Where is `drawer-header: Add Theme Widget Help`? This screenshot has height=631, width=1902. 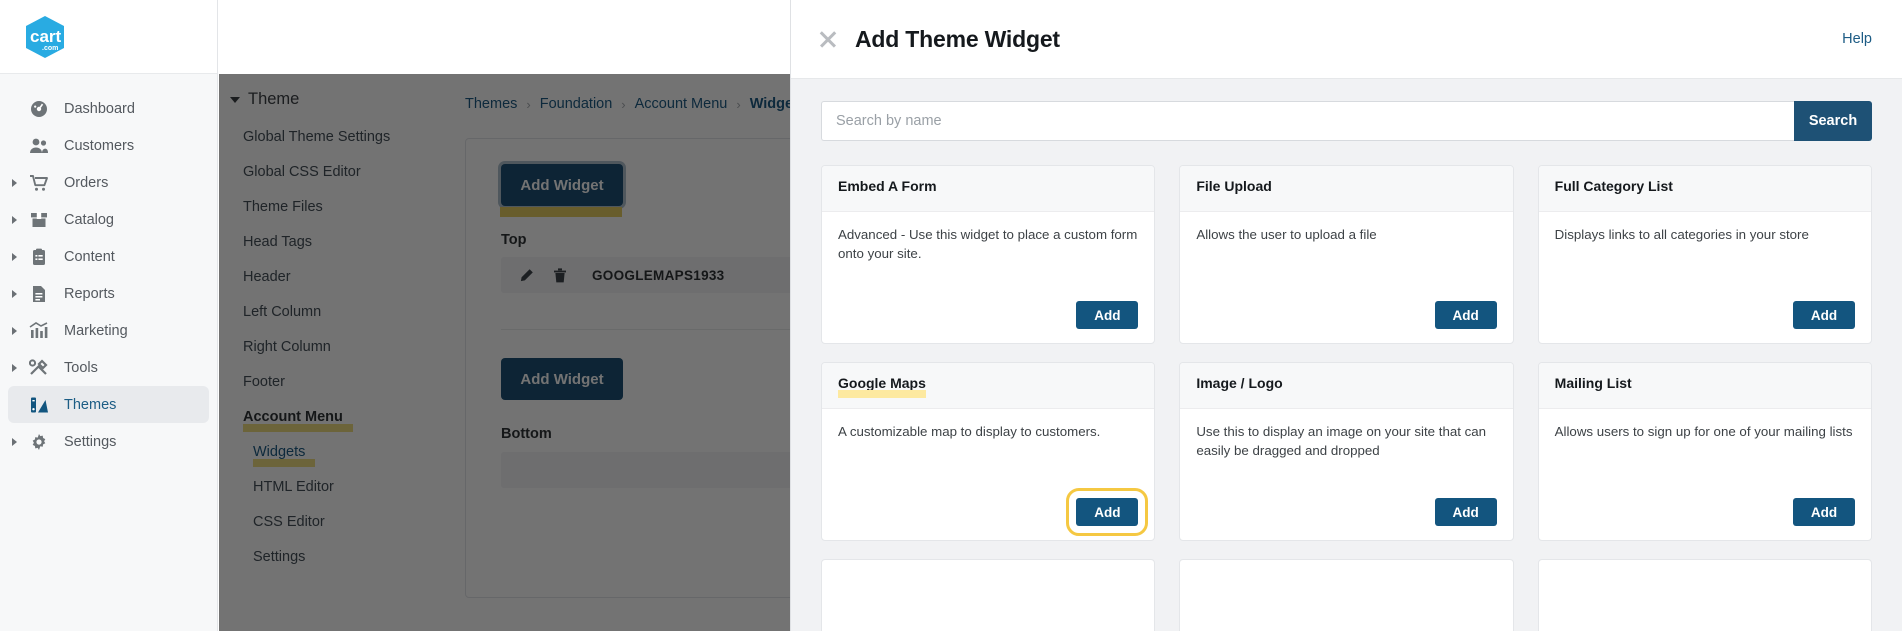
drawer-header: Add Theme Widget Help is located at coordinates (1346, 39).